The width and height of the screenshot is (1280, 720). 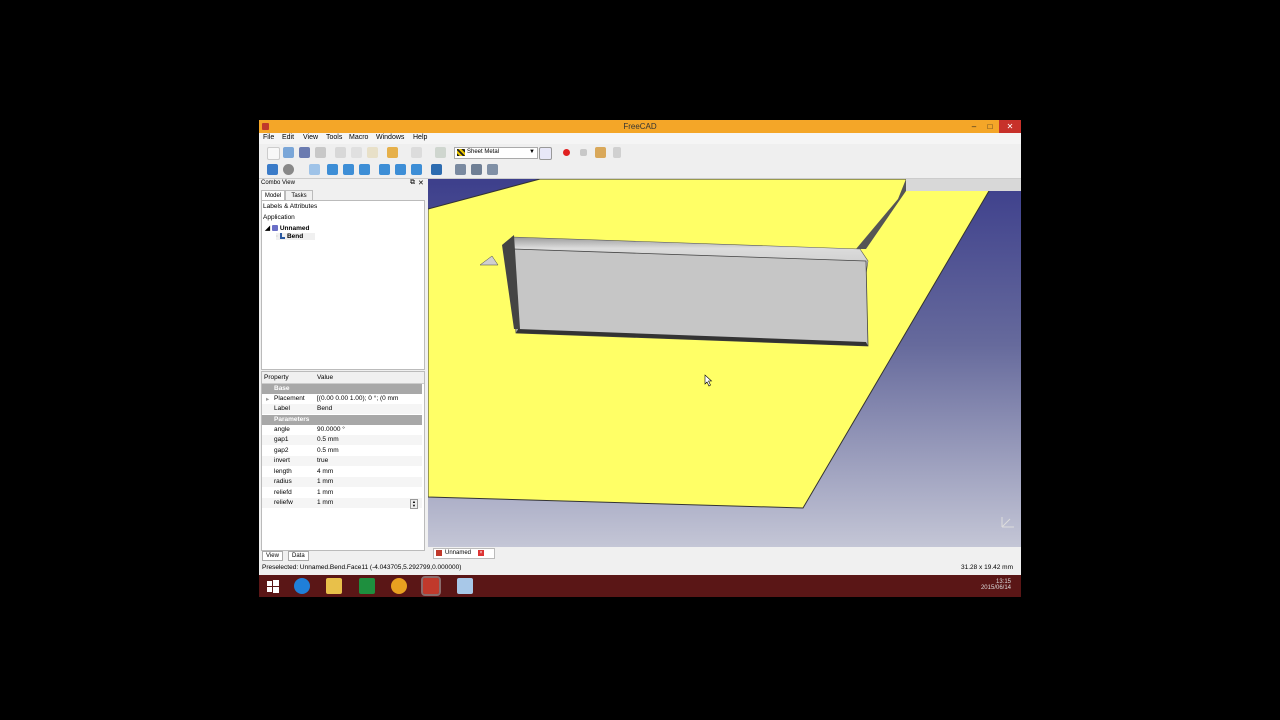 I want to click on sheet-edge-face, so click(x=963, y=185).